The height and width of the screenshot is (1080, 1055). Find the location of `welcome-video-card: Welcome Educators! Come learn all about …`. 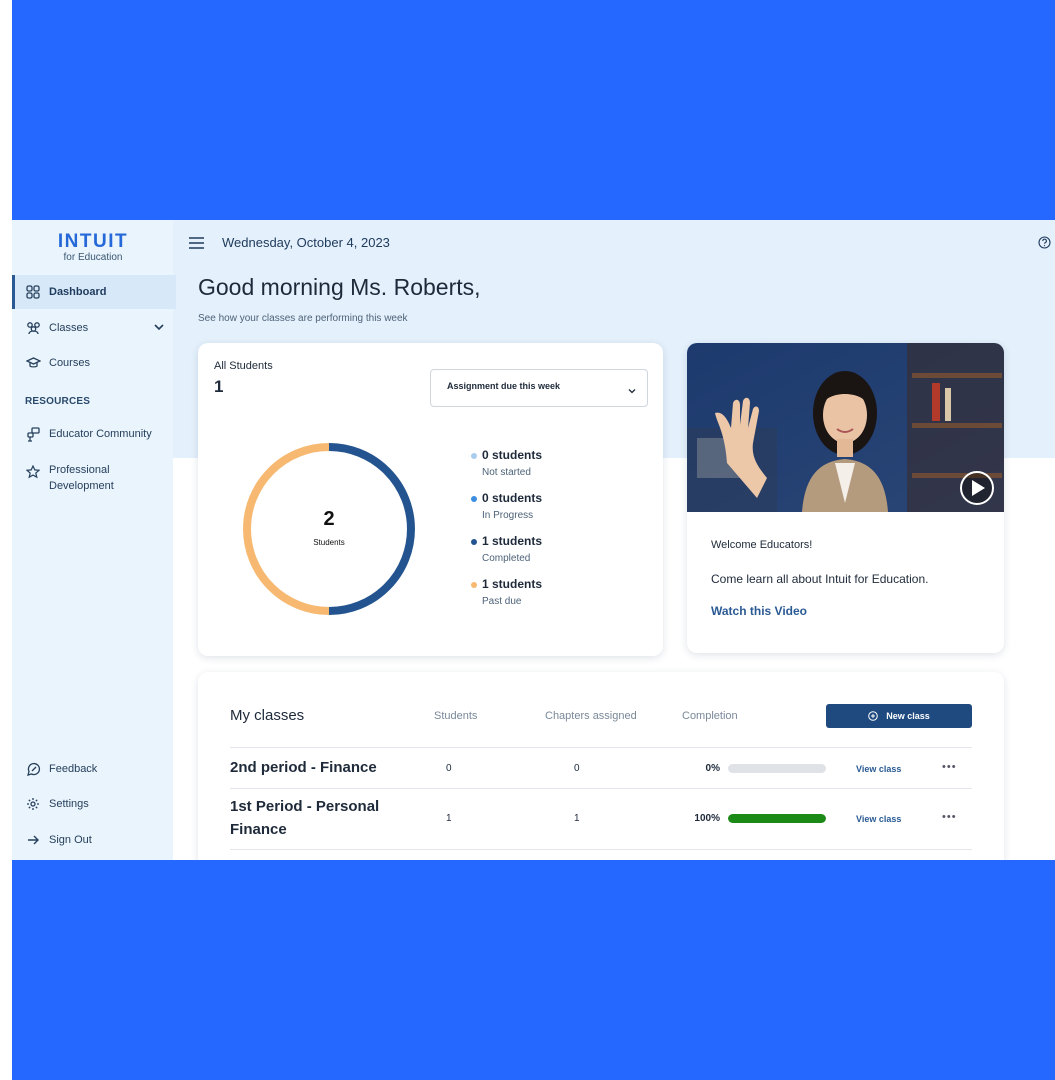

welcome-video-card: Welcome Educators! Come learn all about … is located at coordinates (845, 498).